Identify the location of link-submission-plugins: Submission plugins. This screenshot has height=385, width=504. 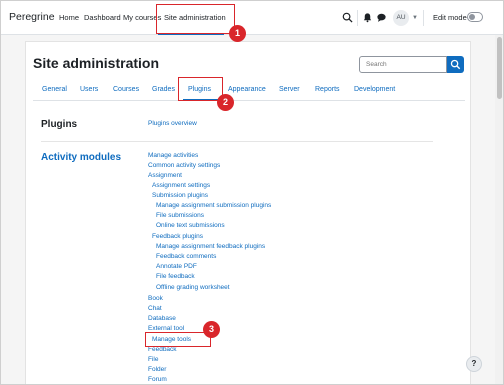
(180, 195).